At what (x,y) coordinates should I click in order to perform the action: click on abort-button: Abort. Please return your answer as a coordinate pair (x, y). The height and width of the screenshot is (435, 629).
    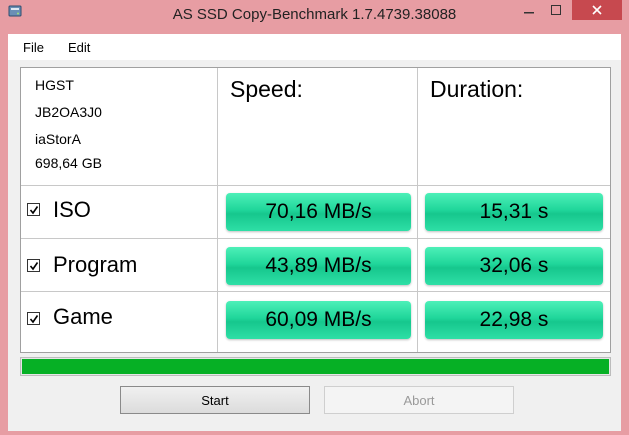
    Looking at the image, I should click on (419, 400).